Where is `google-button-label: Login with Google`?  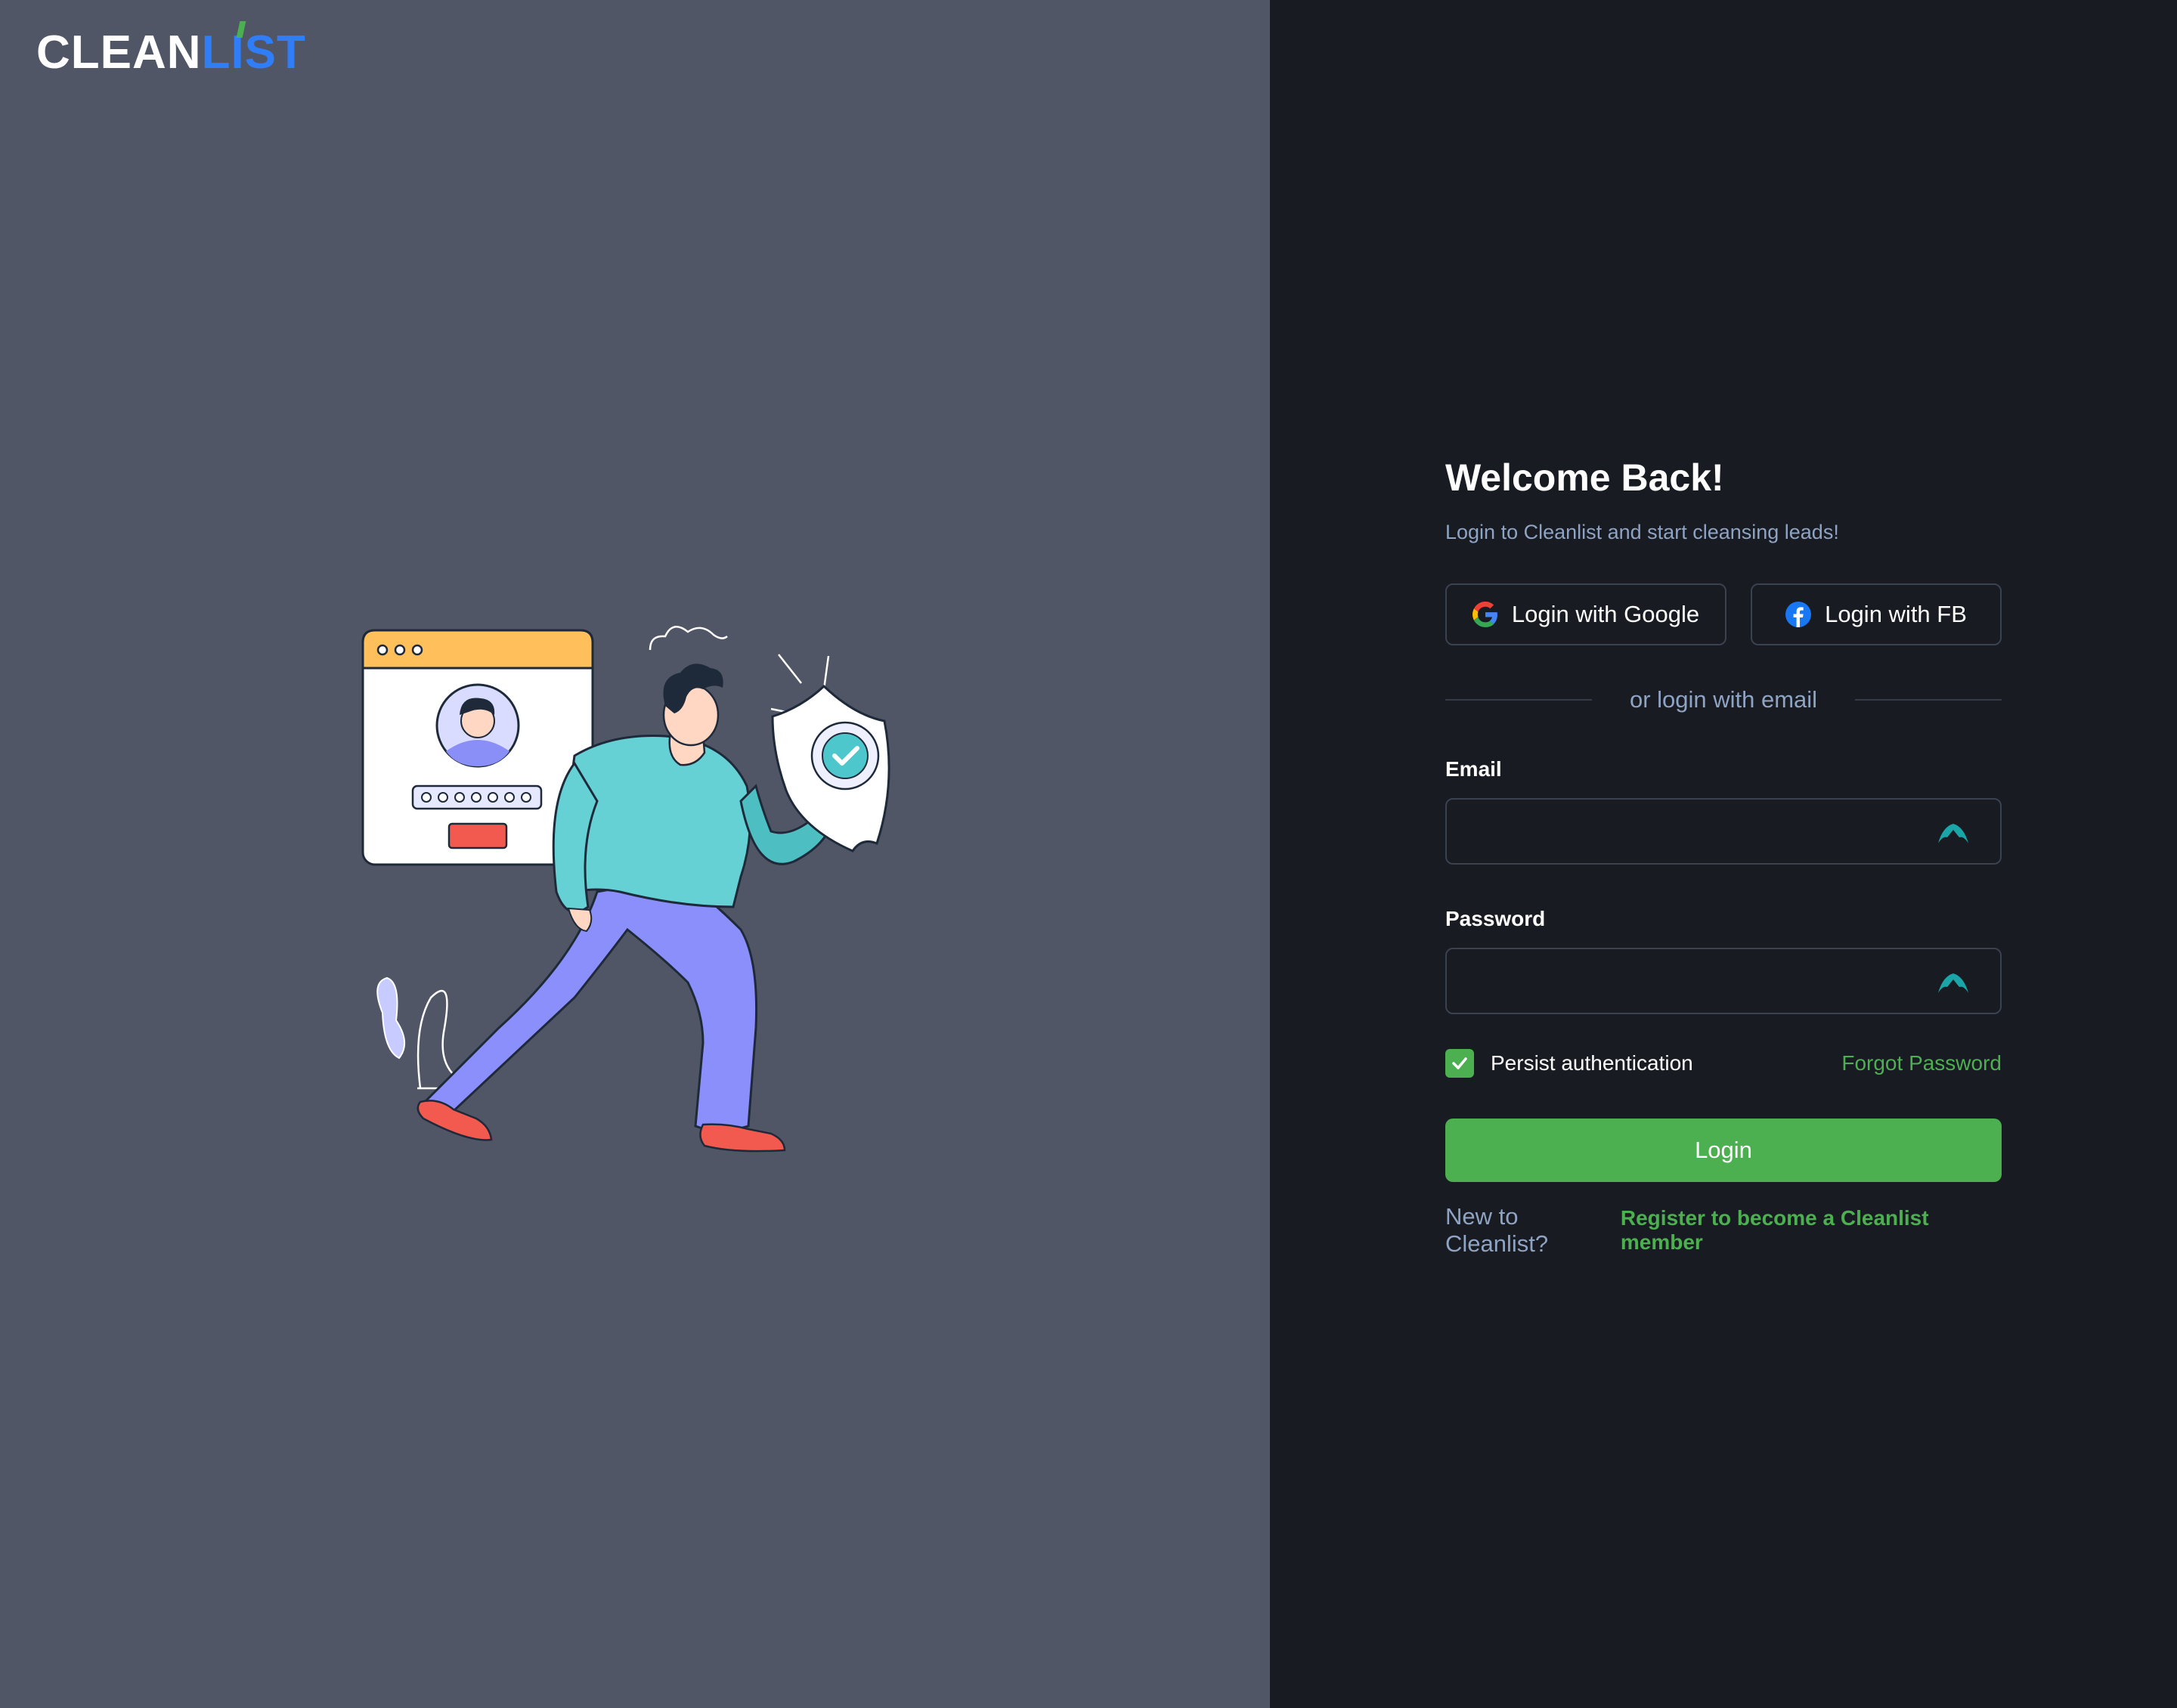
google-button-label: Login with Google is located at coordinates (1605, 614).